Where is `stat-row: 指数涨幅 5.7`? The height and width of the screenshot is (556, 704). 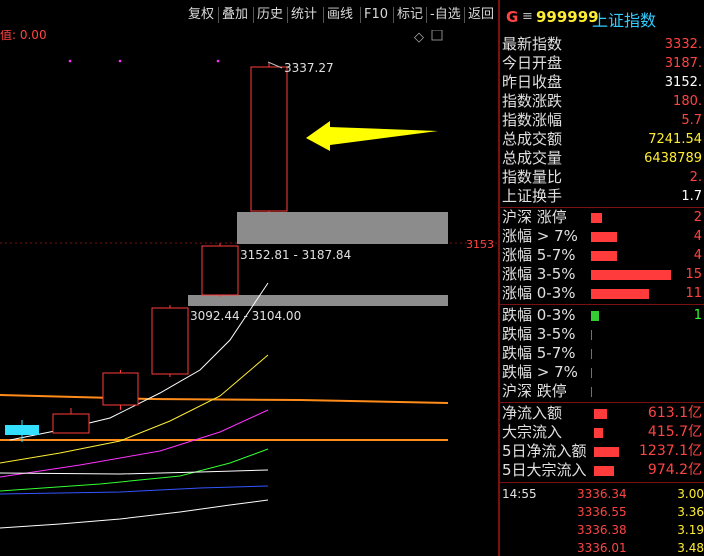
stat-row: 指数涨幅 5.7 is located at coordinates (602, 120).